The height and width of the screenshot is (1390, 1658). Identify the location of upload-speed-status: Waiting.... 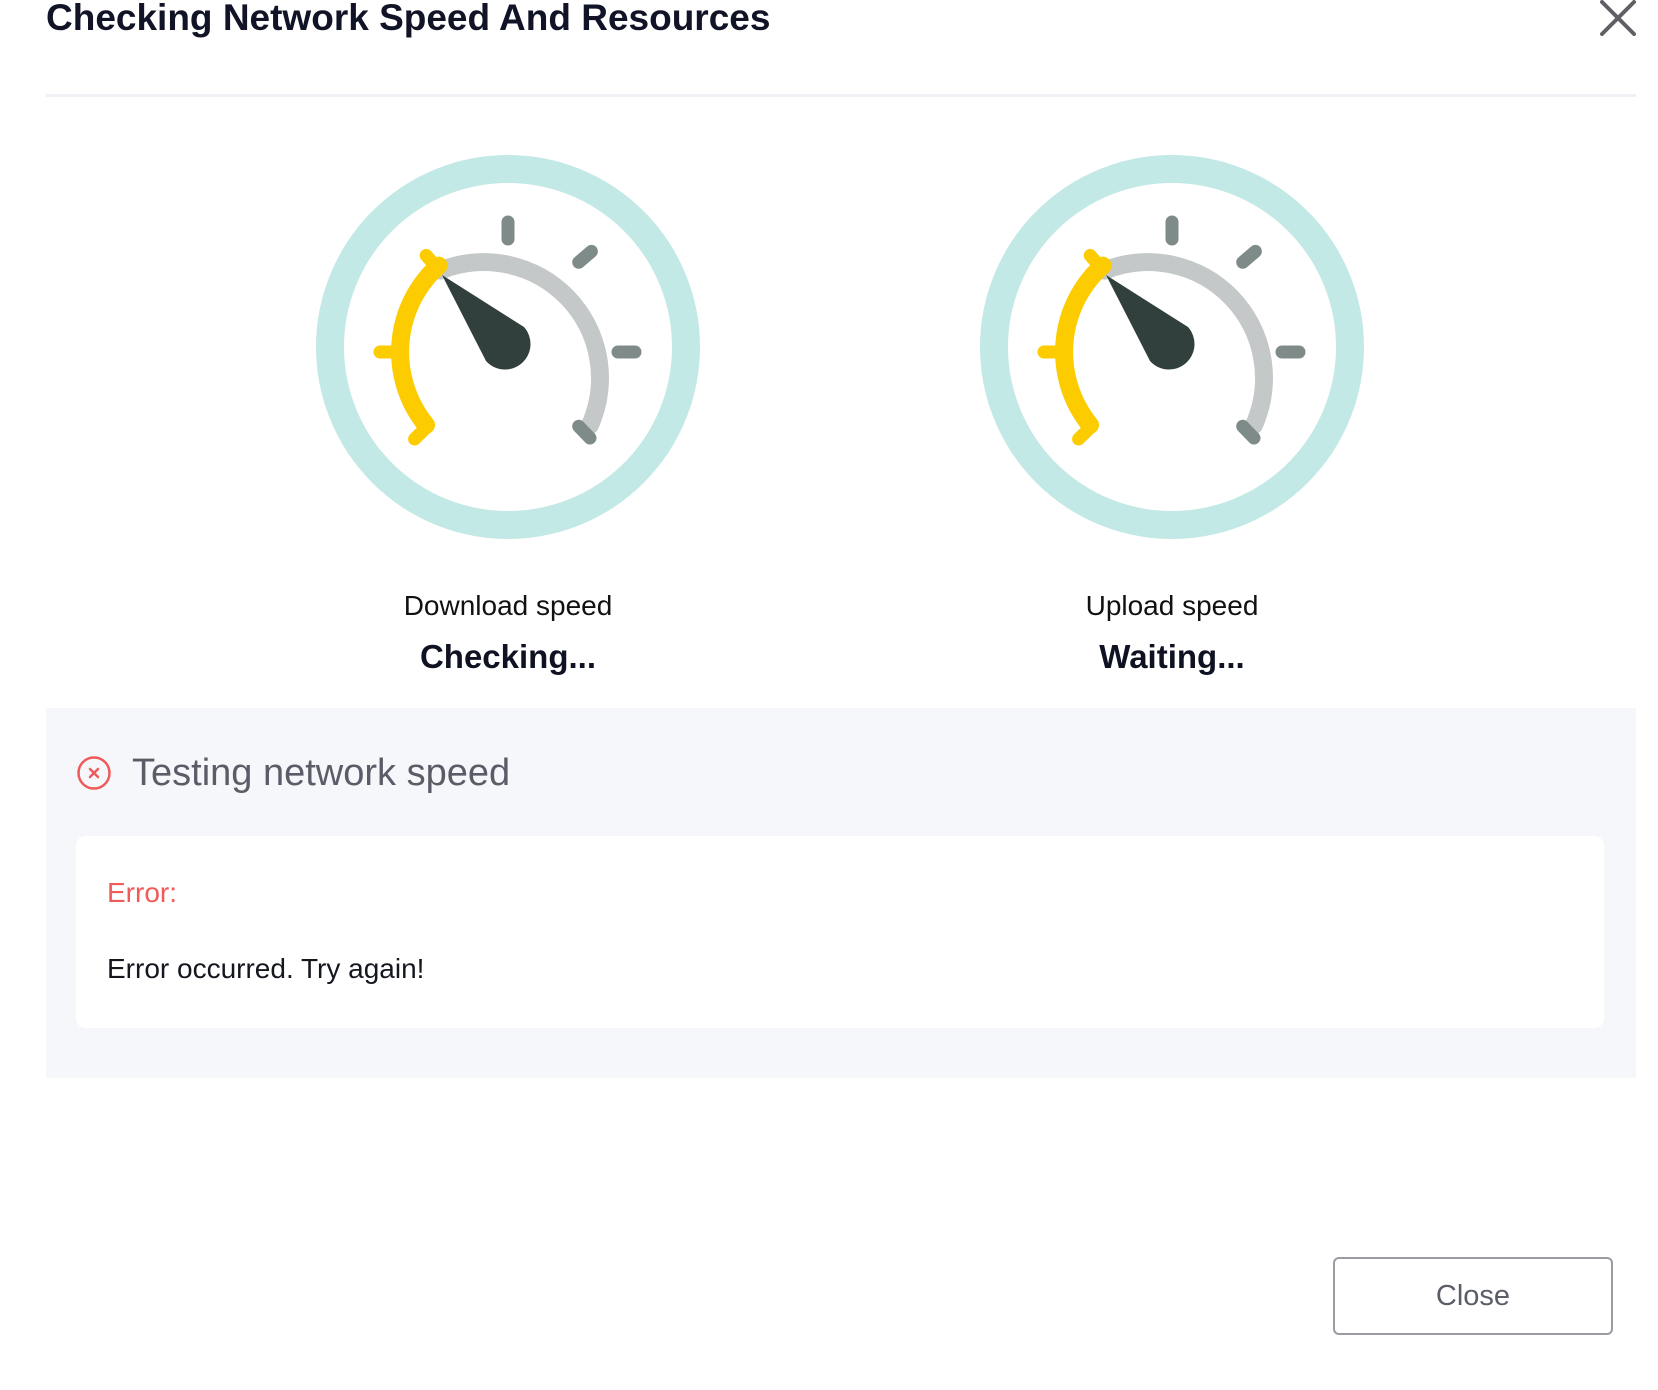
(1172, 656).